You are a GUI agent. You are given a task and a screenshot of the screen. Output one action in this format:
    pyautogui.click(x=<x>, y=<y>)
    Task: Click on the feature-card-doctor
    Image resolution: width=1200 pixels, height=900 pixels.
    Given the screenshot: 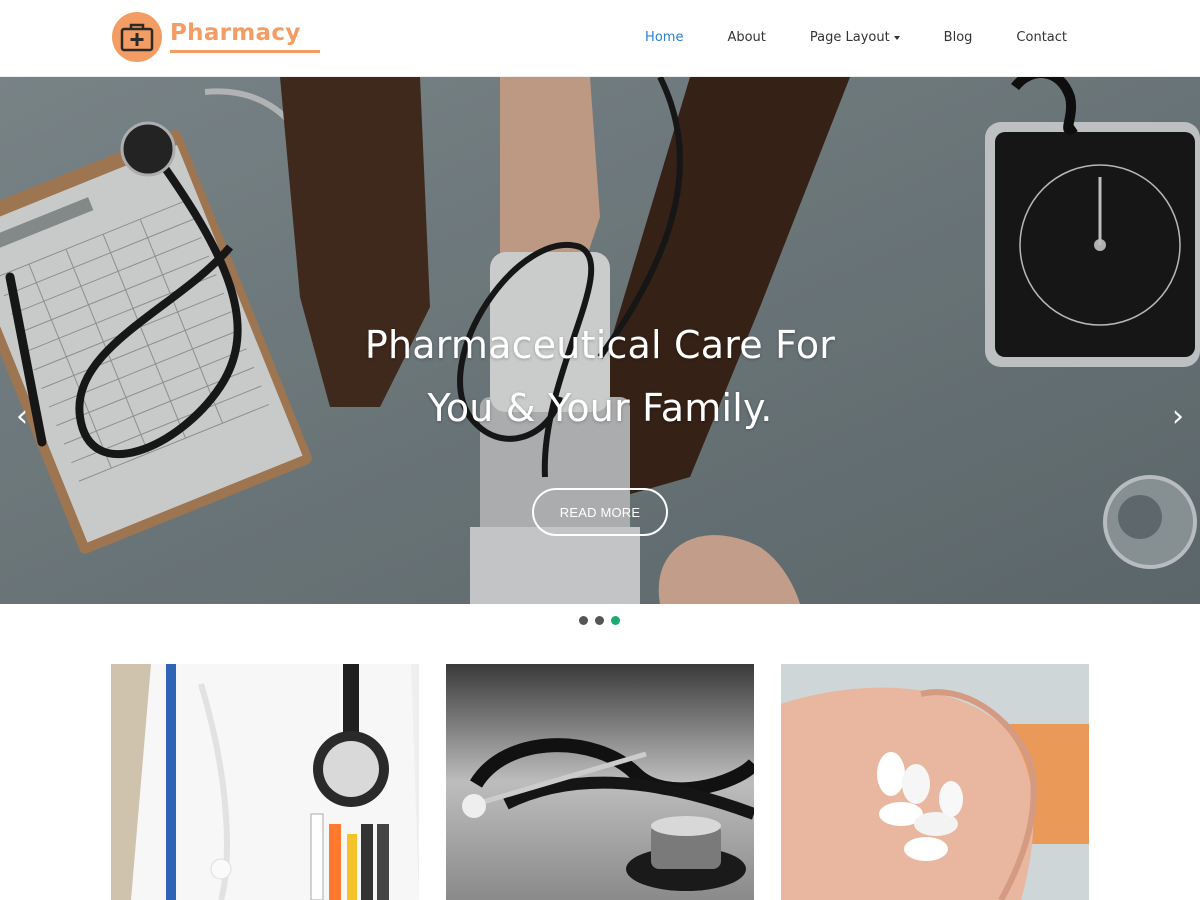 What is the action you would take?
    pyautogui.click(x=265, y=782)
    